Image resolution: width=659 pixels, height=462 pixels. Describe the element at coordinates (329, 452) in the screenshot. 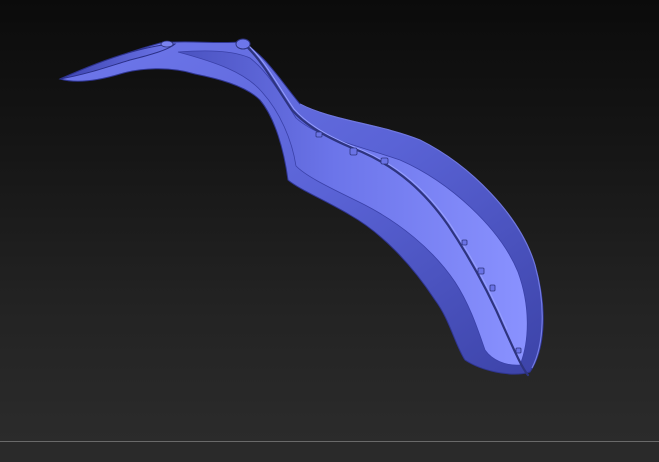

I see `status-bar` at that location.